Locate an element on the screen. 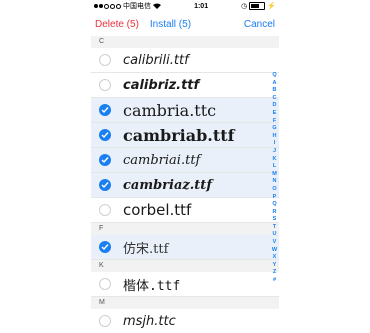 The height and width of the screenshot is (333, 370). status-time: 1:01 is located at coordinates (201, 6).